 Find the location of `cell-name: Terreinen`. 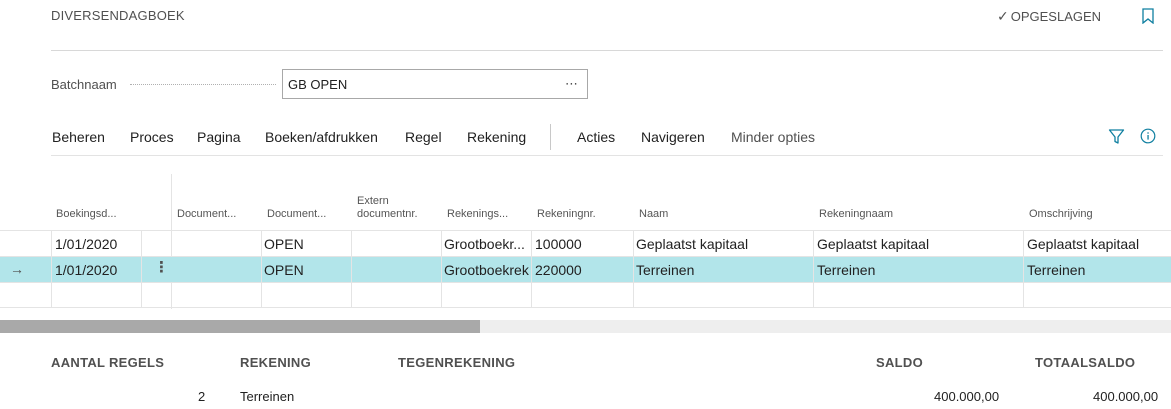

cell-name: Terreinen is located at coordinates (665, 270).